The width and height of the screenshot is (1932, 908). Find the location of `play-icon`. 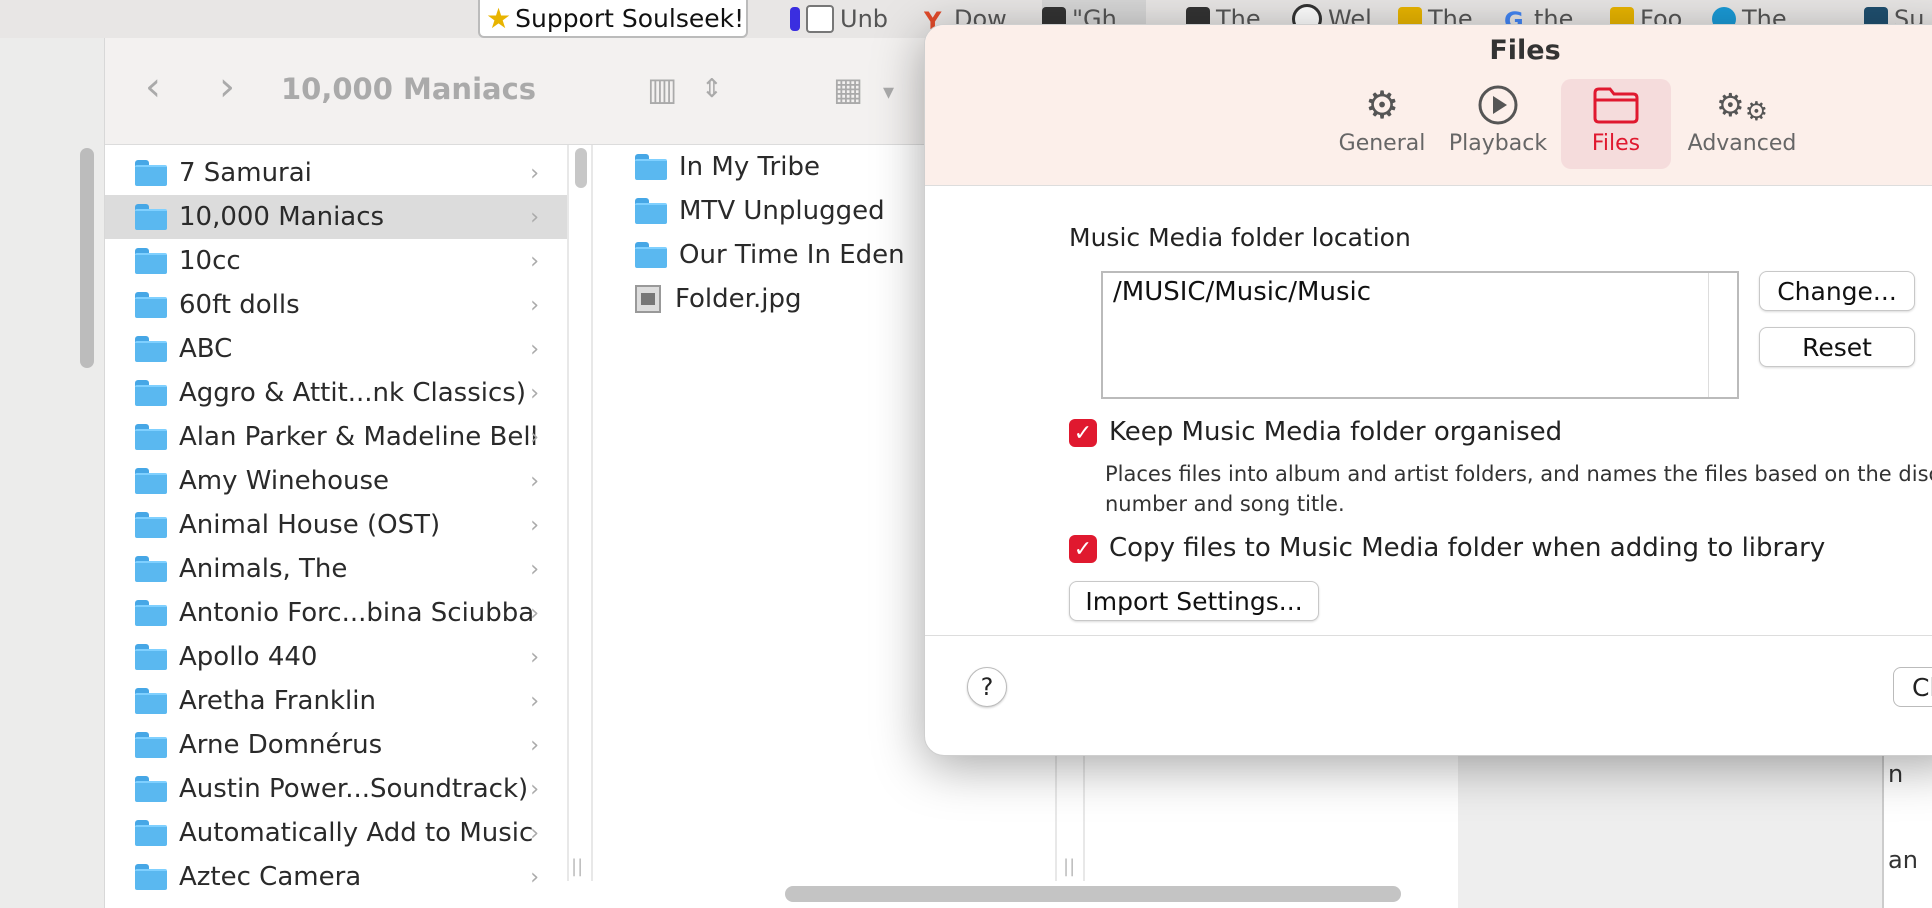

play-icon is located at coordinates (1498, 105).